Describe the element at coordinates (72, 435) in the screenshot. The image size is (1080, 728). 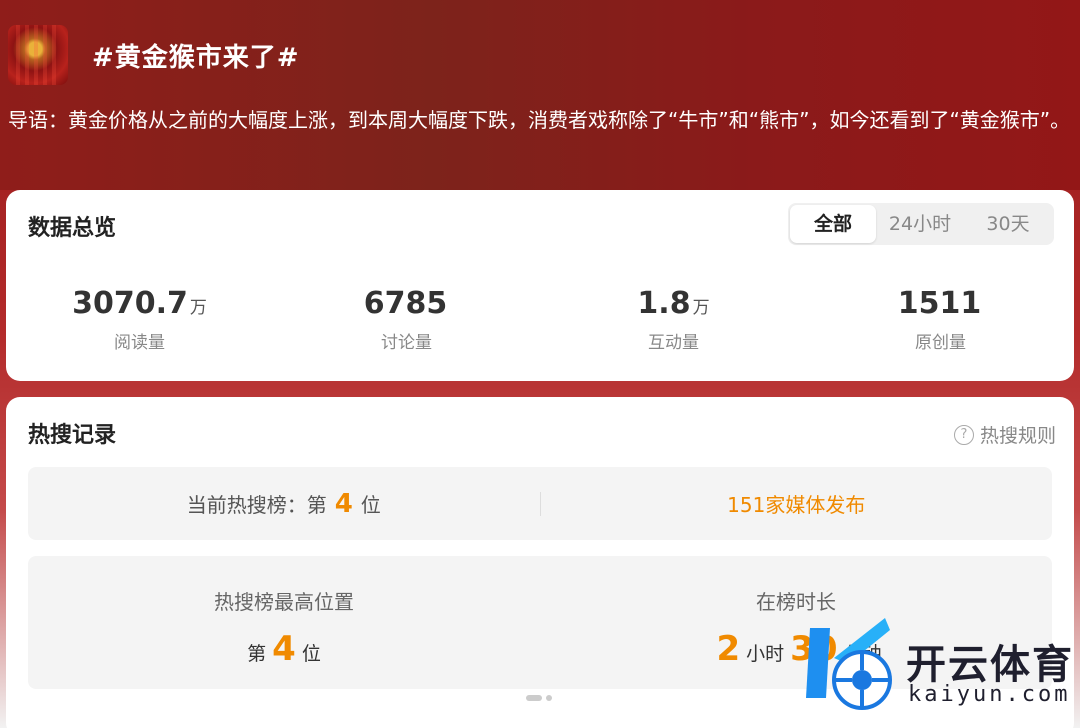
I see `hot-search-title: 热搜记录` at that location.